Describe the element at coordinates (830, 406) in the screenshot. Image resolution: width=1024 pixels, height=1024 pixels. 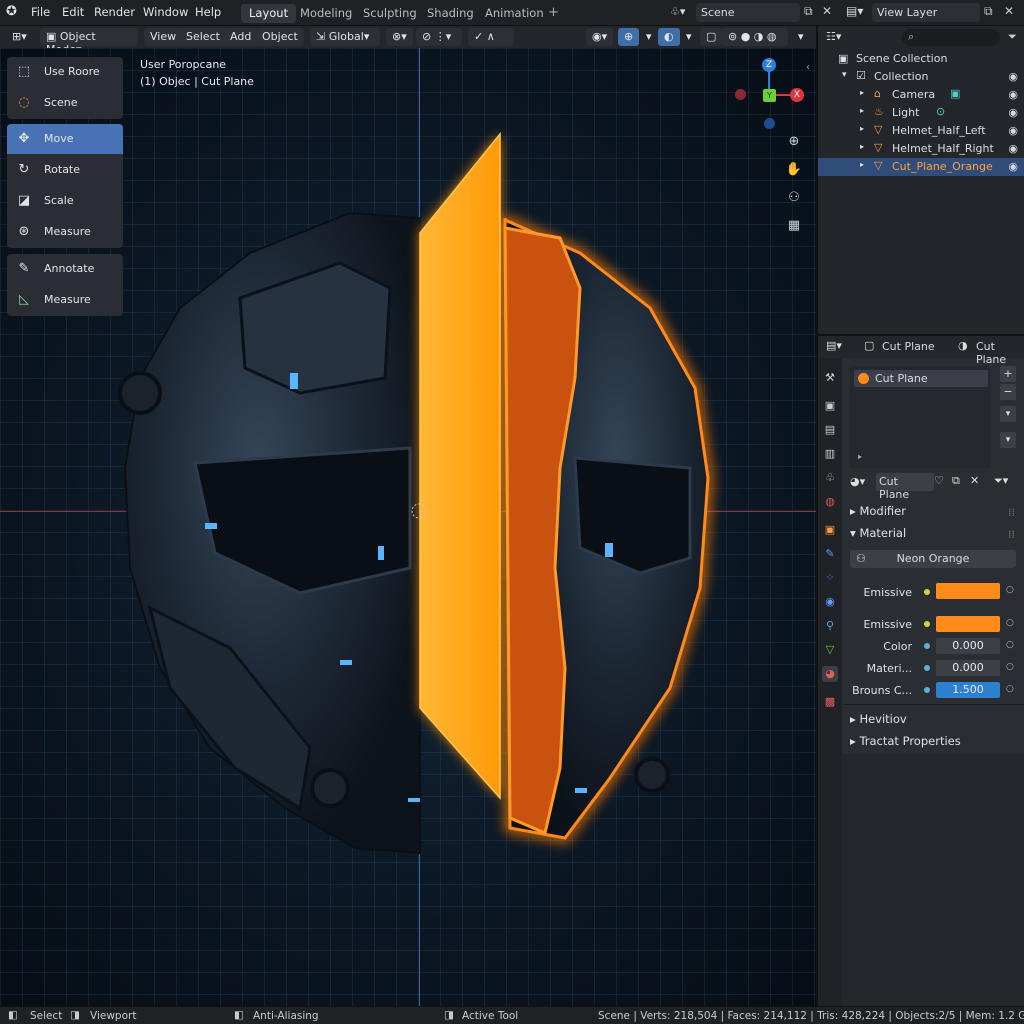
I see `render-tab-icon: ▣` at that location.